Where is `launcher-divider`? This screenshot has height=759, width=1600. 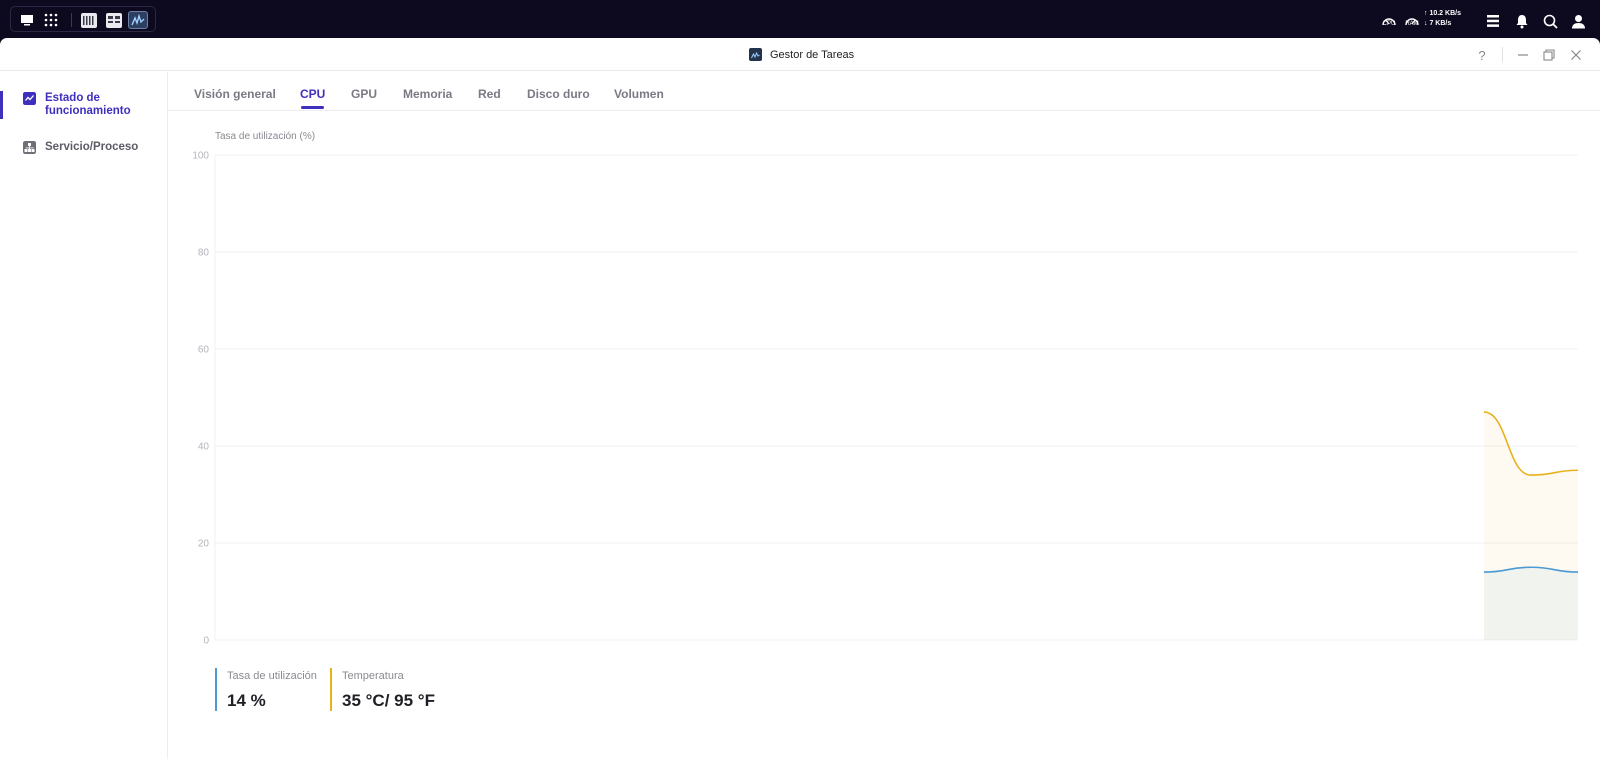
launcher-divider is located at coordinates (71, 20).